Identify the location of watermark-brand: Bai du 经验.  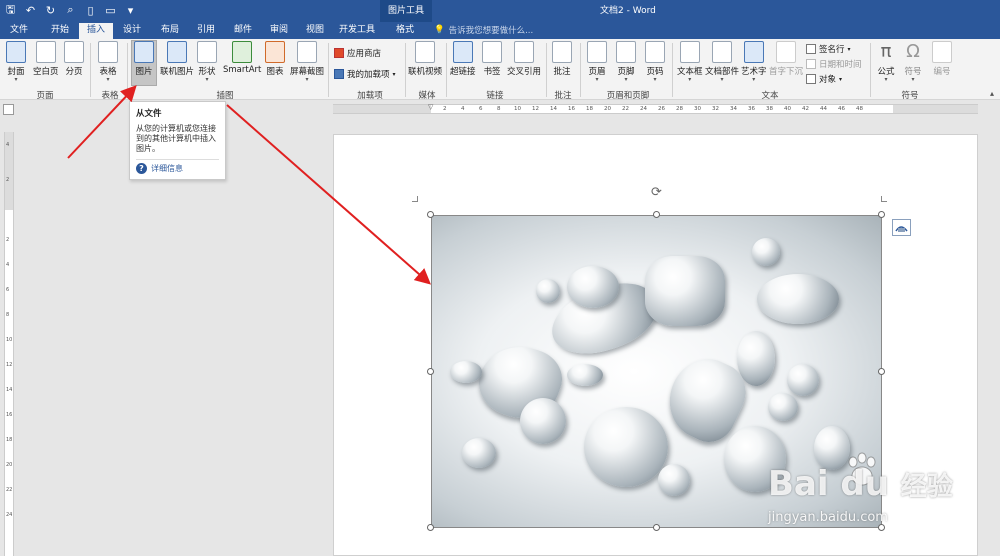
(860, 484).